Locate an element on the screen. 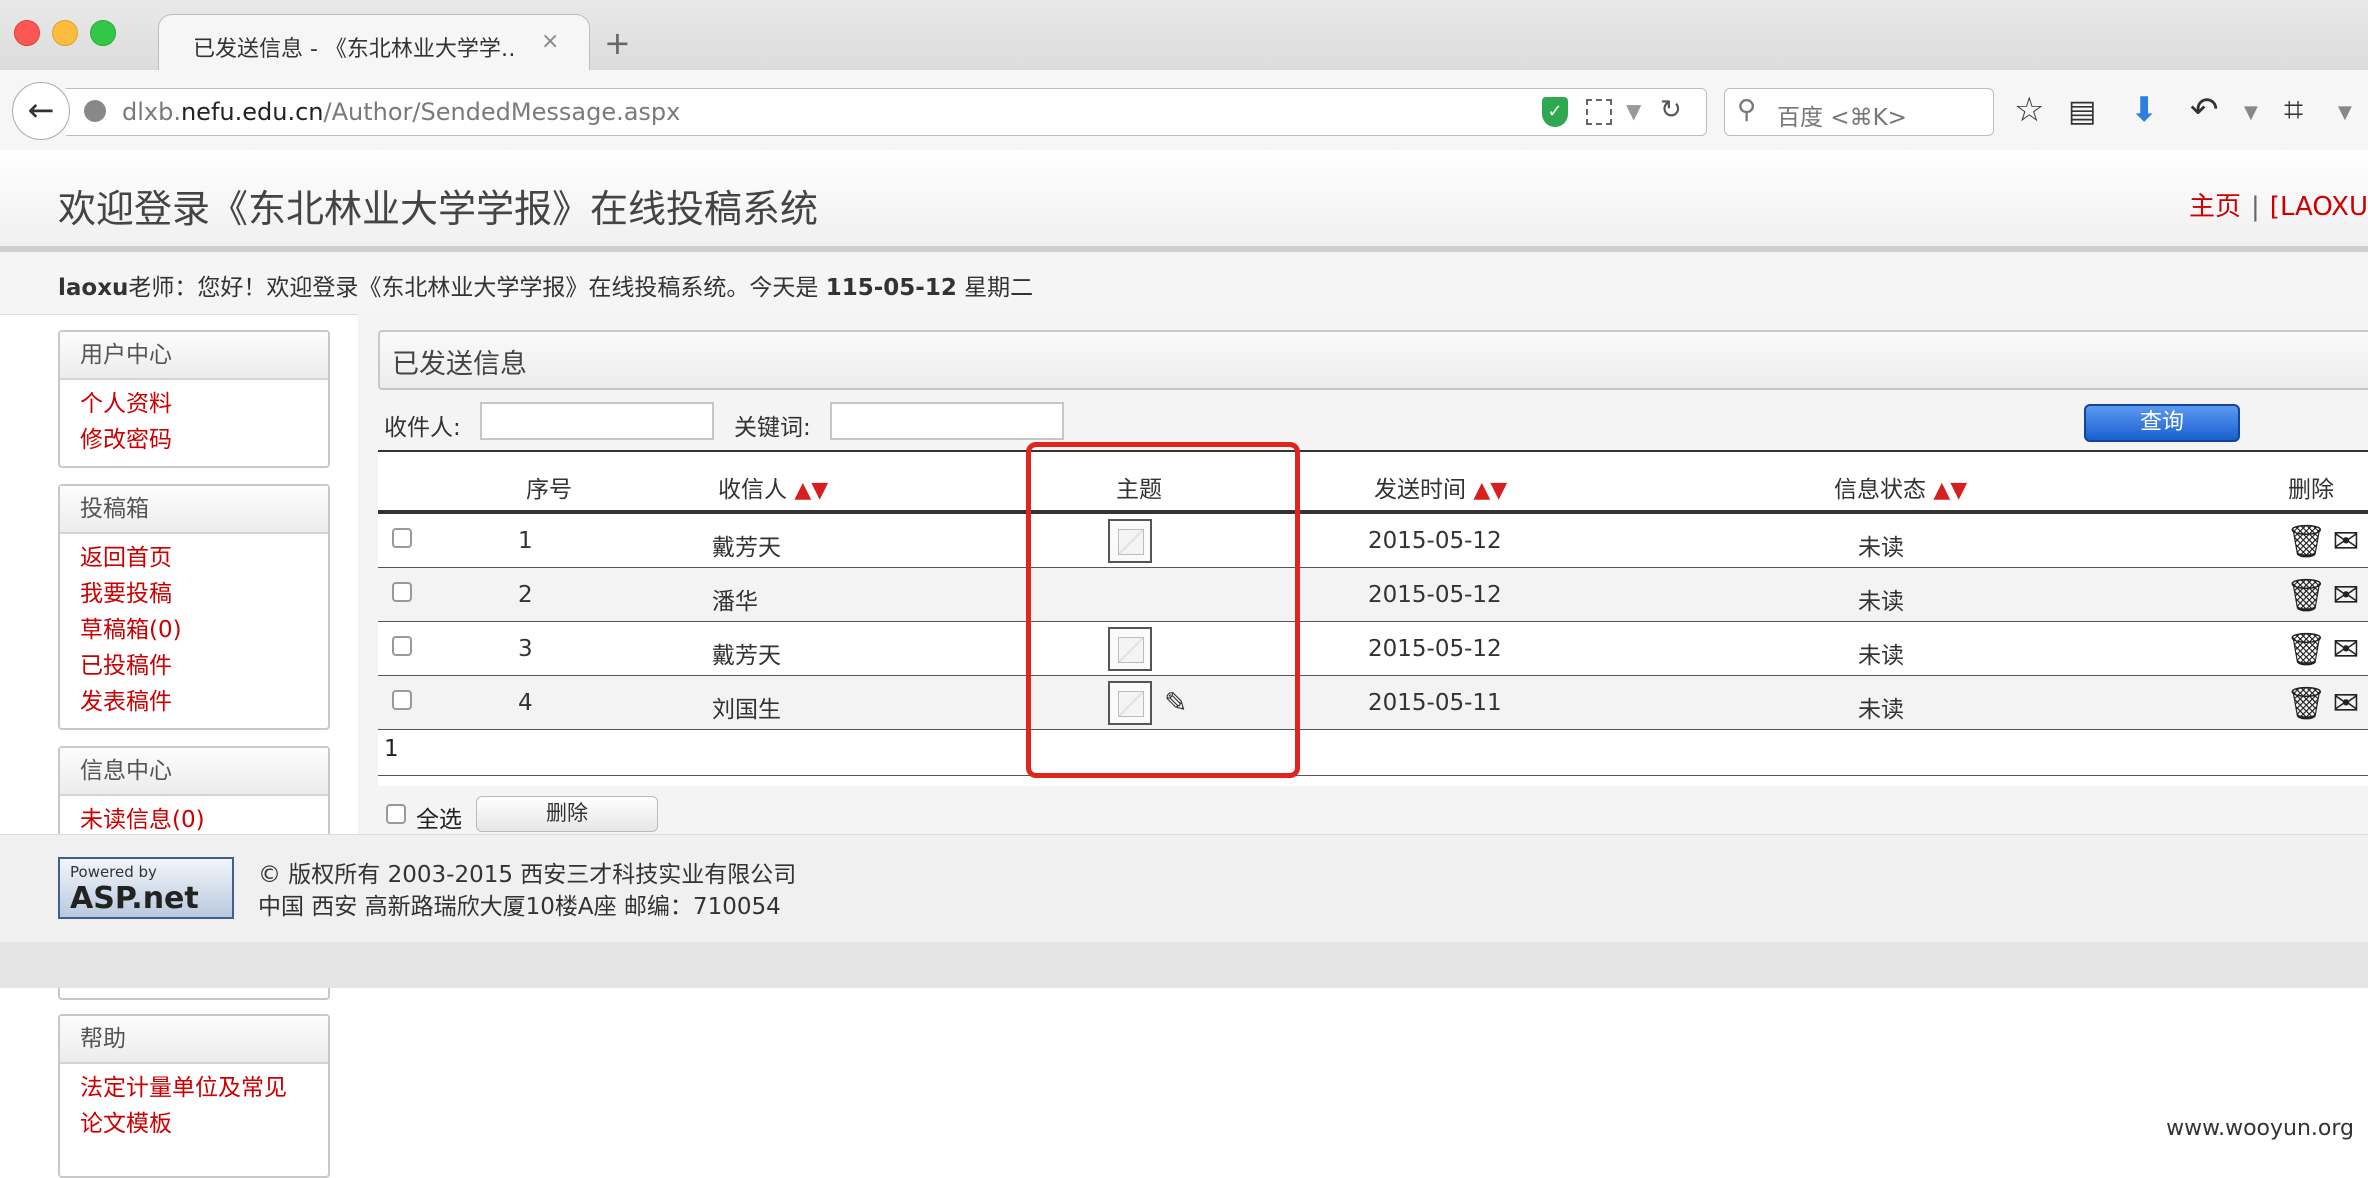 The width and height of the screenshot is (2368, 1178). table-header: 序号 收信人 ▲▼ 主题 发送时间 ▲▼ 信息状态 ▲▼ 删除 is located at coordinates (1373, 482).